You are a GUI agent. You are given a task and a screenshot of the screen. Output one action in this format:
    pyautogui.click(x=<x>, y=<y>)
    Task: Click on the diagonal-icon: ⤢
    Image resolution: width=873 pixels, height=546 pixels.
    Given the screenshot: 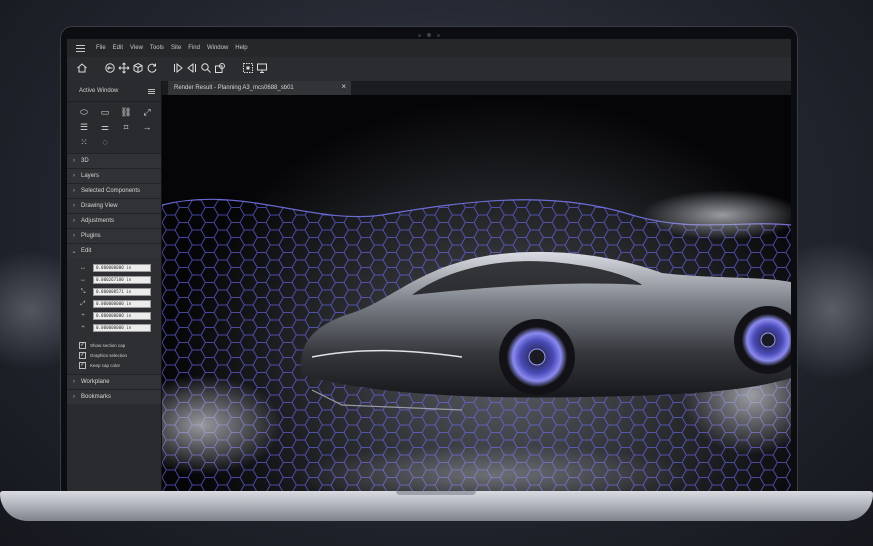 What is the action you would take?
    pyautogui.click(x=83, y=303)
    